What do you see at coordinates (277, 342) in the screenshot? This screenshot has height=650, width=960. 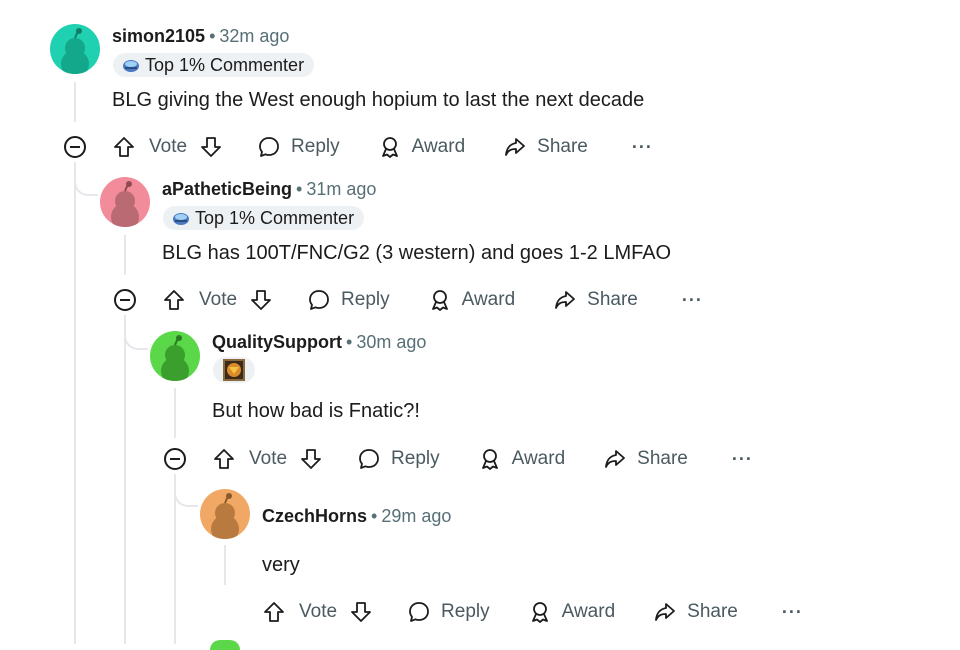 I see `username: QualitySupport` at bounding box center [277, 342].